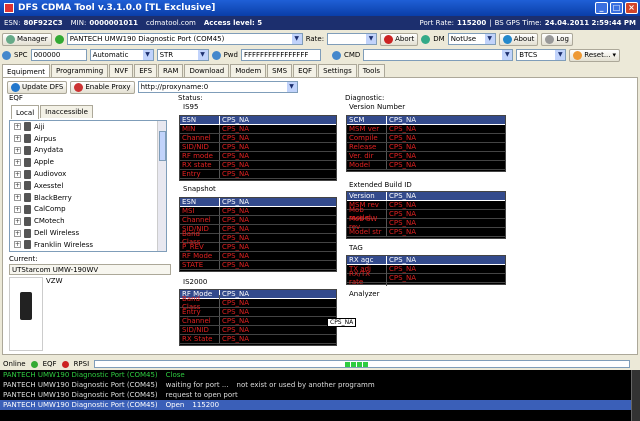 The width and height of the screenshot is (640, 421). I want to click on proxy-icon, so click(79, 87).